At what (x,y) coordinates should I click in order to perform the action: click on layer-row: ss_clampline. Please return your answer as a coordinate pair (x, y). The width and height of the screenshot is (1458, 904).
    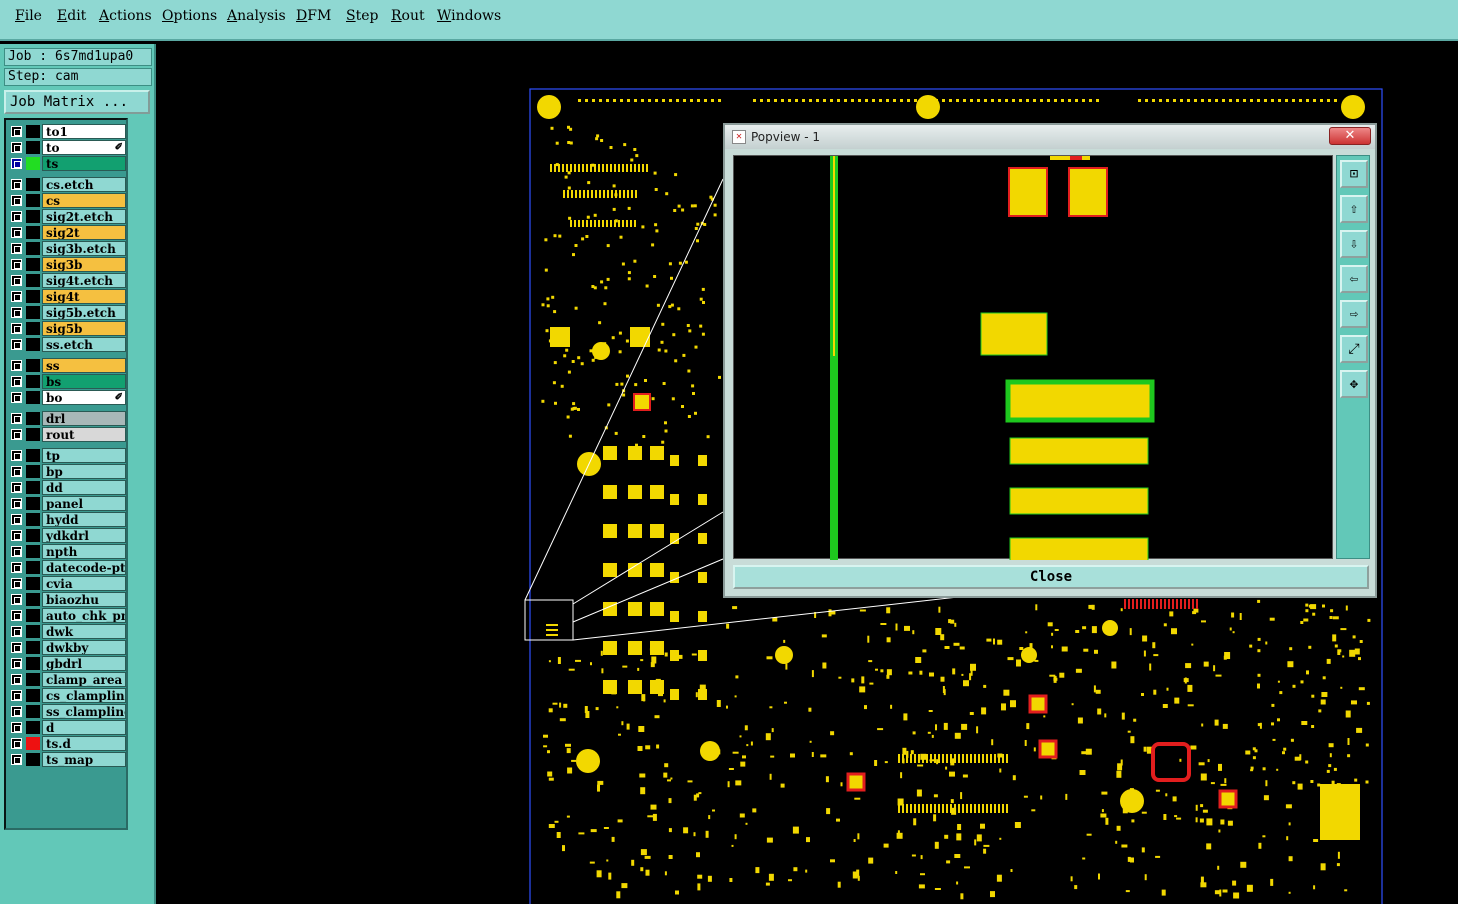
    Looking at the image, I should click on (67, 711).